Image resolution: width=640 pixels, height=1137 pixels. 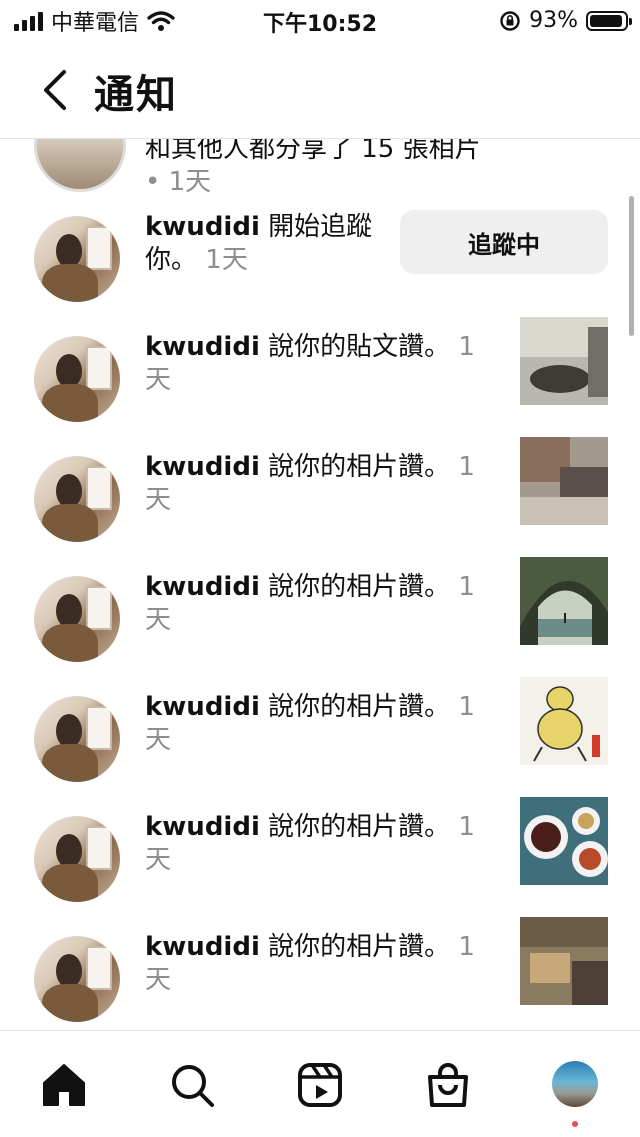 What do you see at coordinates (320, 377) in the screenshot?
I see `list-item: kwudidi 說你的貼文讚。 1天` at bounding box center [320, 377].